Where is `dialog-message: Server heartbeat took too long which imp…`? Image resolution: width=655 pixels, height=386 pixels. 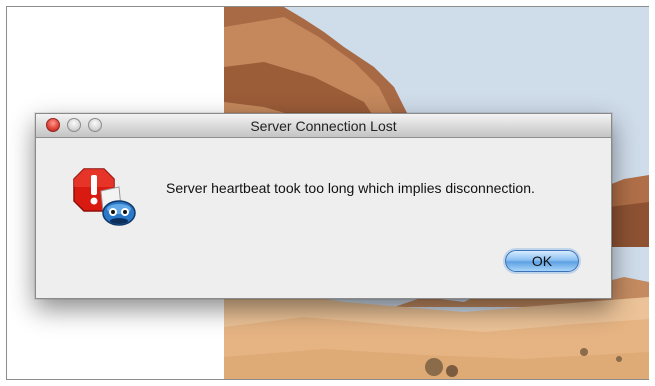 dialog-message: Server heartbeat took too long which imp… is located at coordinates (350, 188).